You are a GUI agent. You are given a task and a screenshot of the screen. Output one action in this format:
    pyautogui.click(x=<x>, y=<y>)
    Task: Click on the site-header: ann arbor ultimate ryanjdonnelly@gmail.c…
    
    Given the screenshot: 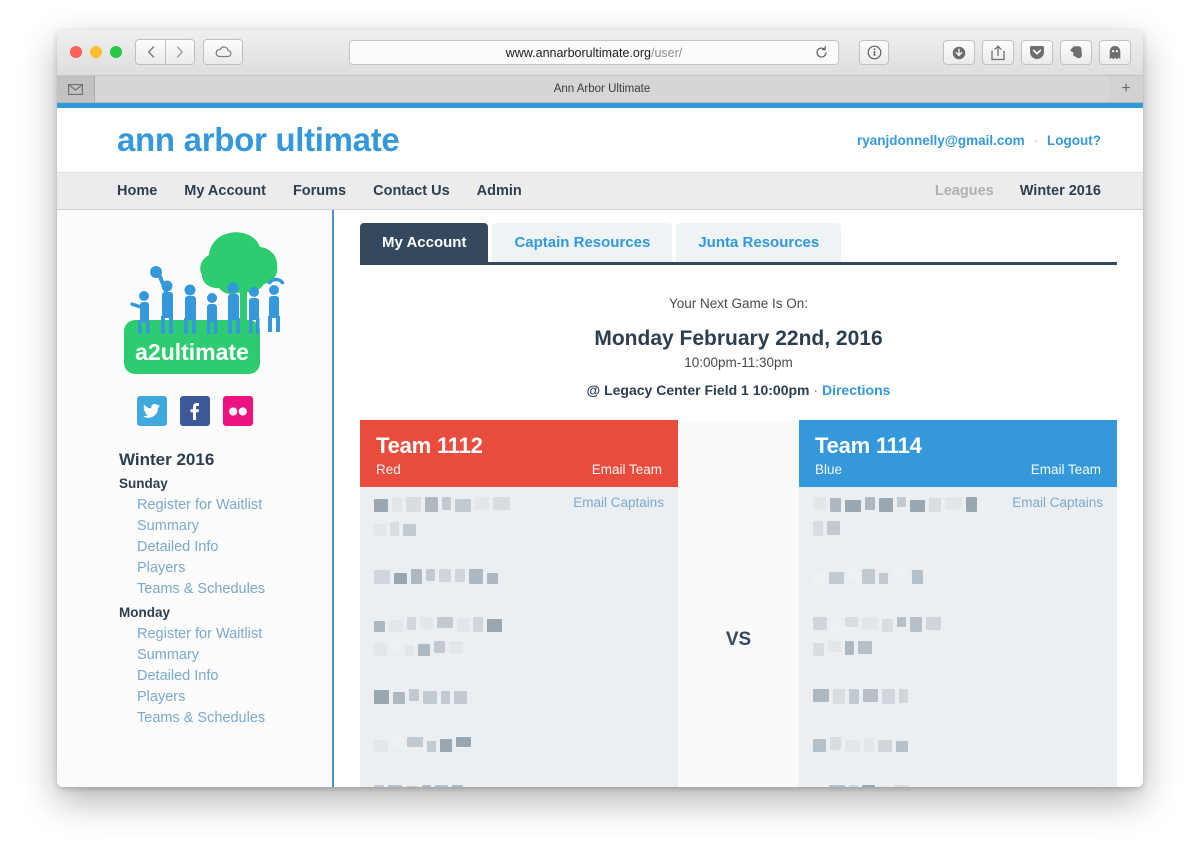 What is the action you would take?
    pyautogui.click(x=600, y=140)
    